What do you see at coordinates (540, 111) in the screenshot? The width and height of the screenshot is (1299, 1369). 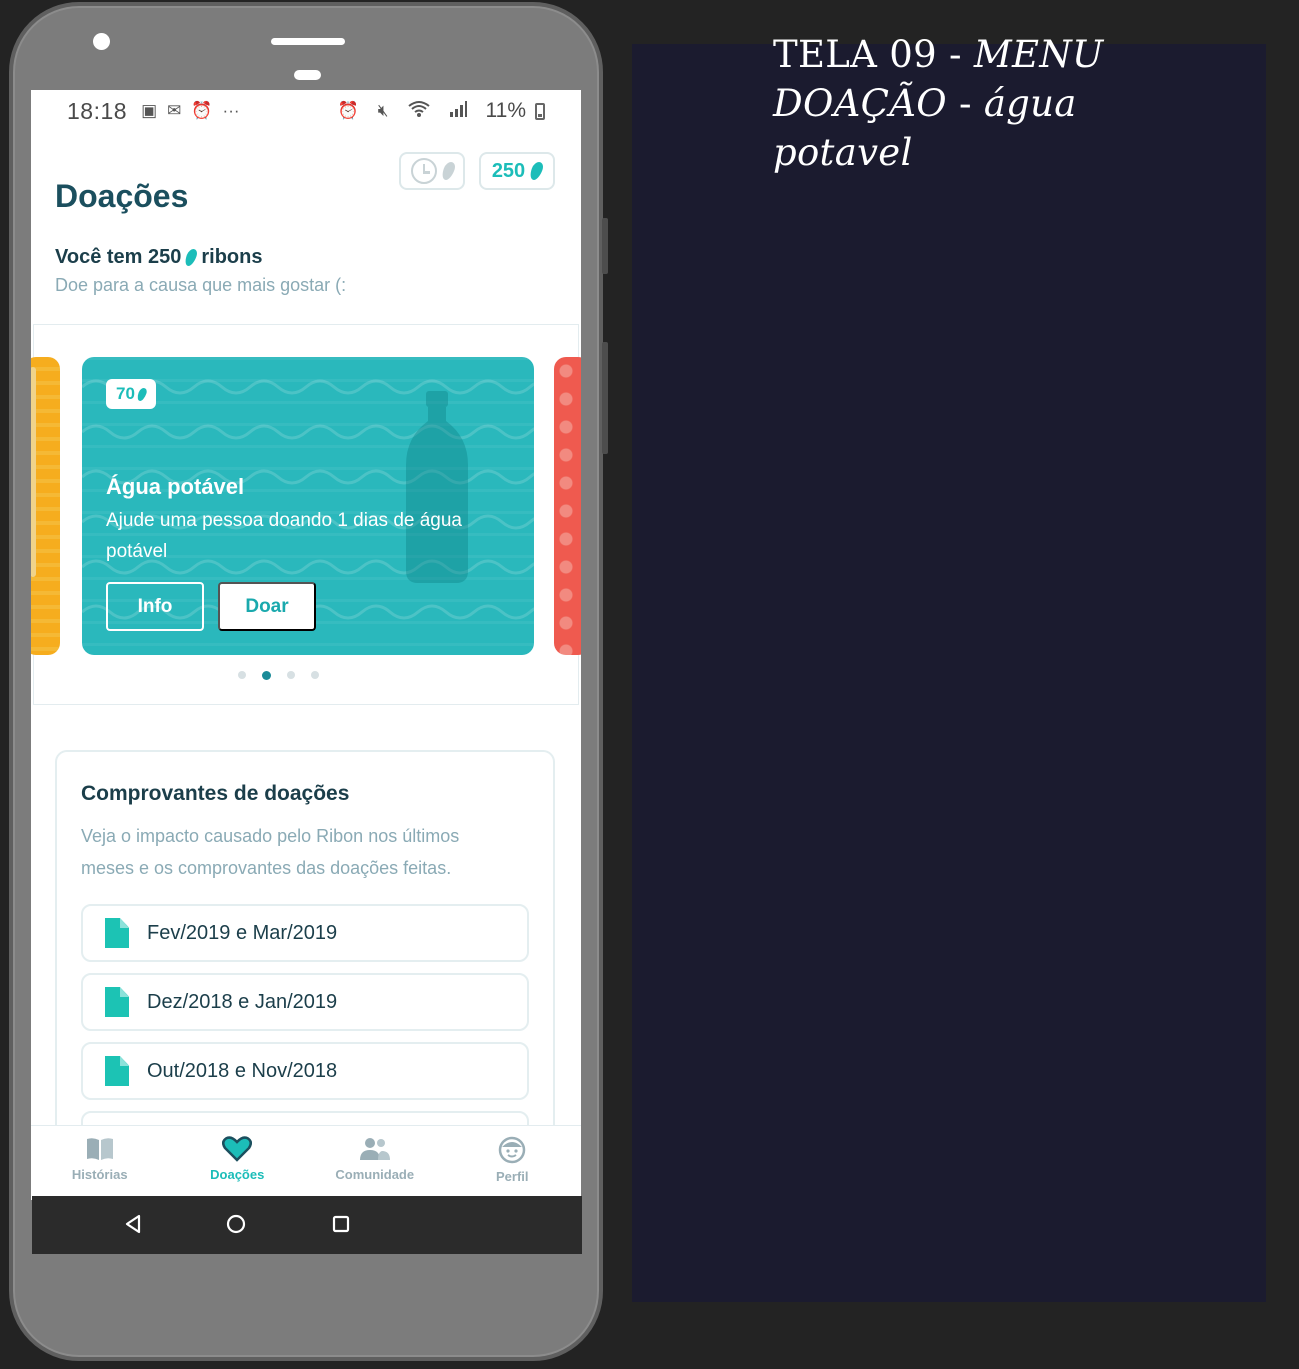 I see `battery-icon` at bounding box center [540, 111].